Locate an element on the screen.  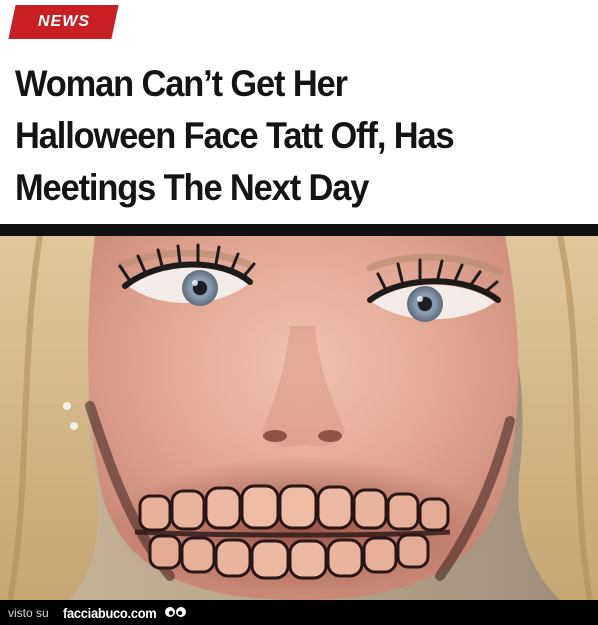
footer-bar: visto su facciabuco.com is located at coordinates (299, 612).